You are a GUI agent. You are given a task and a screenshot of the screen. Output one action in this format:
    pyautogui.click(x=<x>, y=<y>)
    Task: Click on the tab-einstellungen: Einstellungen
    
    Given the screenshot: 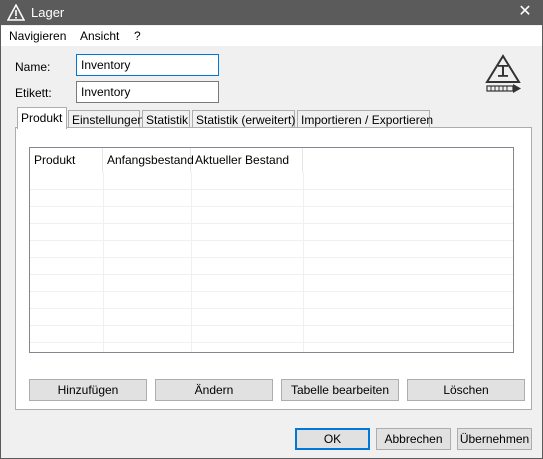 What is the action you would take?
    pyautogui.click(x=106, y=119)
    